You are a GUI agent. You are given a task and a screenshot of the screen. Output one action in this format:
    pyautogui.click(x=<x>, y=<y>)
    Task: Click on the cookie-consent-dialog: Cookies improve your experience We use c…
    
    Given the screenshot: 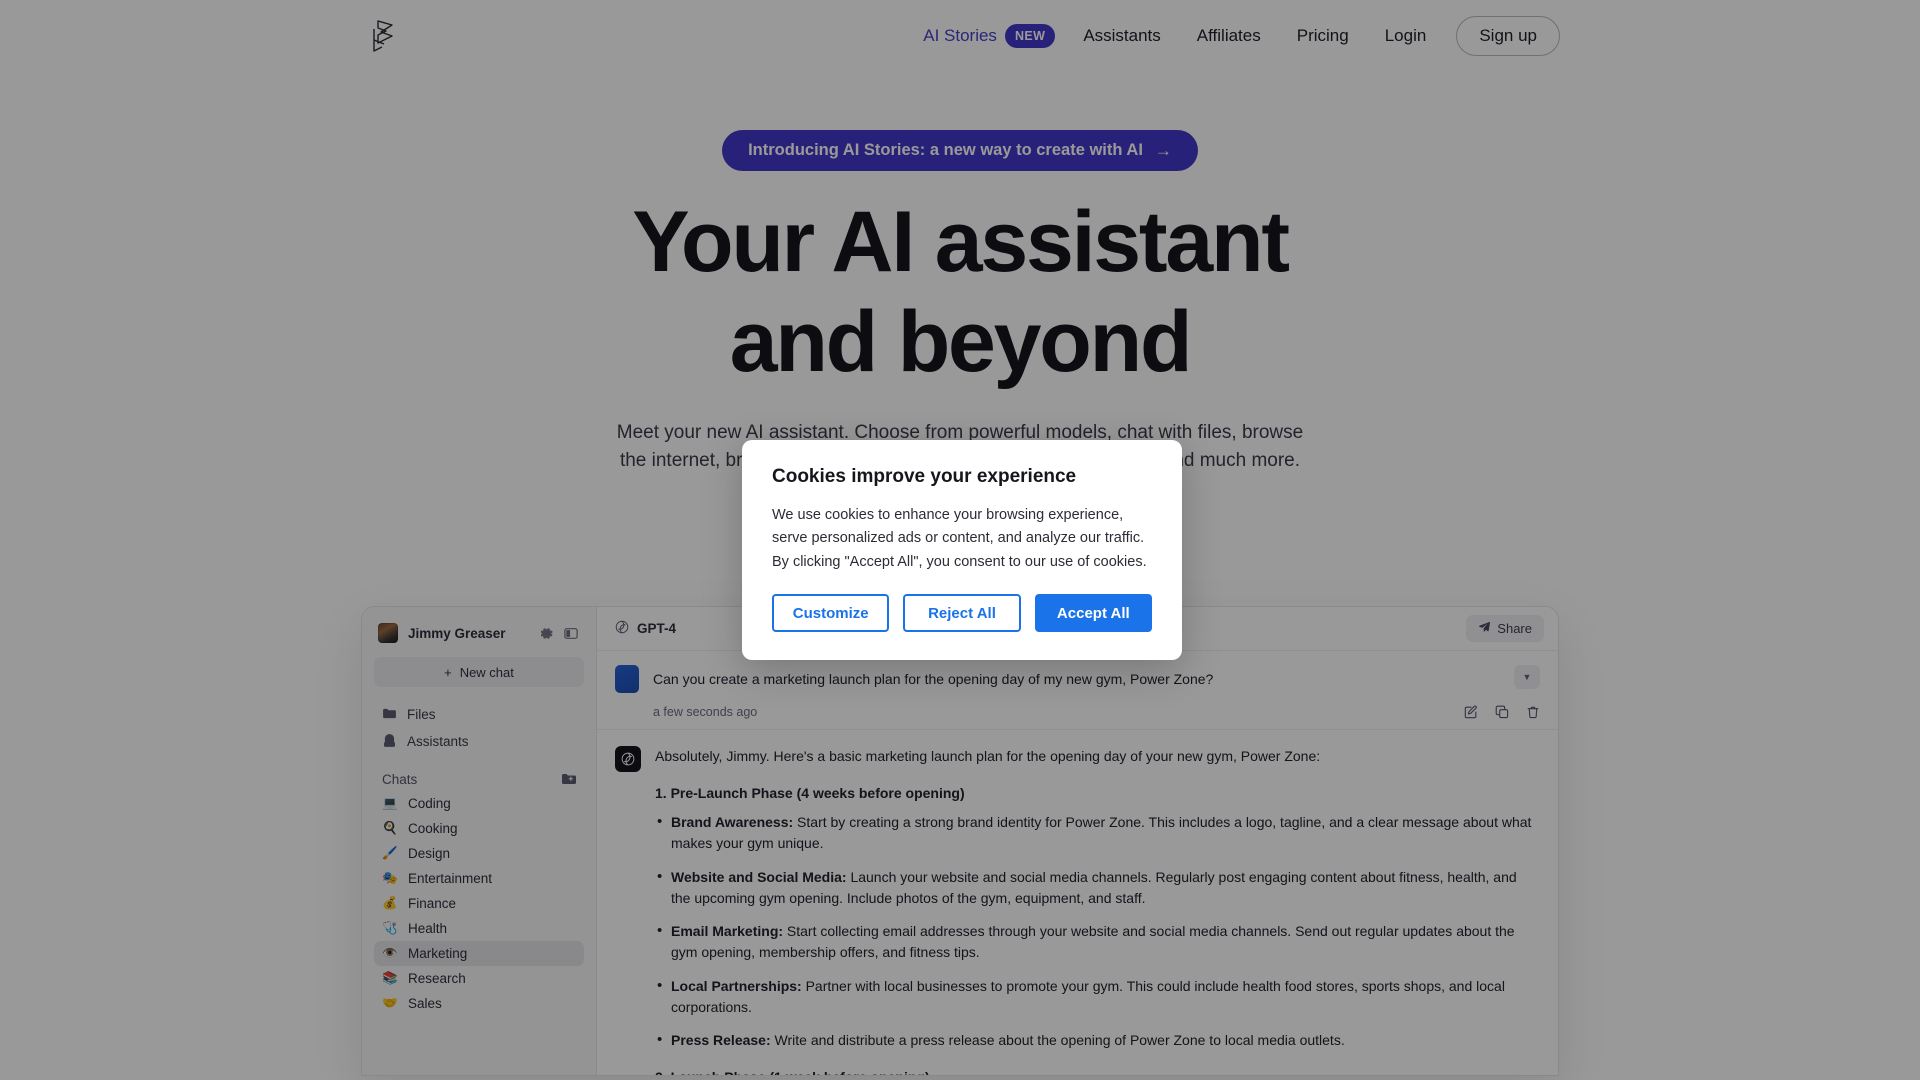 What is the action you would take?
    pyautogui.click(x=962, y=550)
    